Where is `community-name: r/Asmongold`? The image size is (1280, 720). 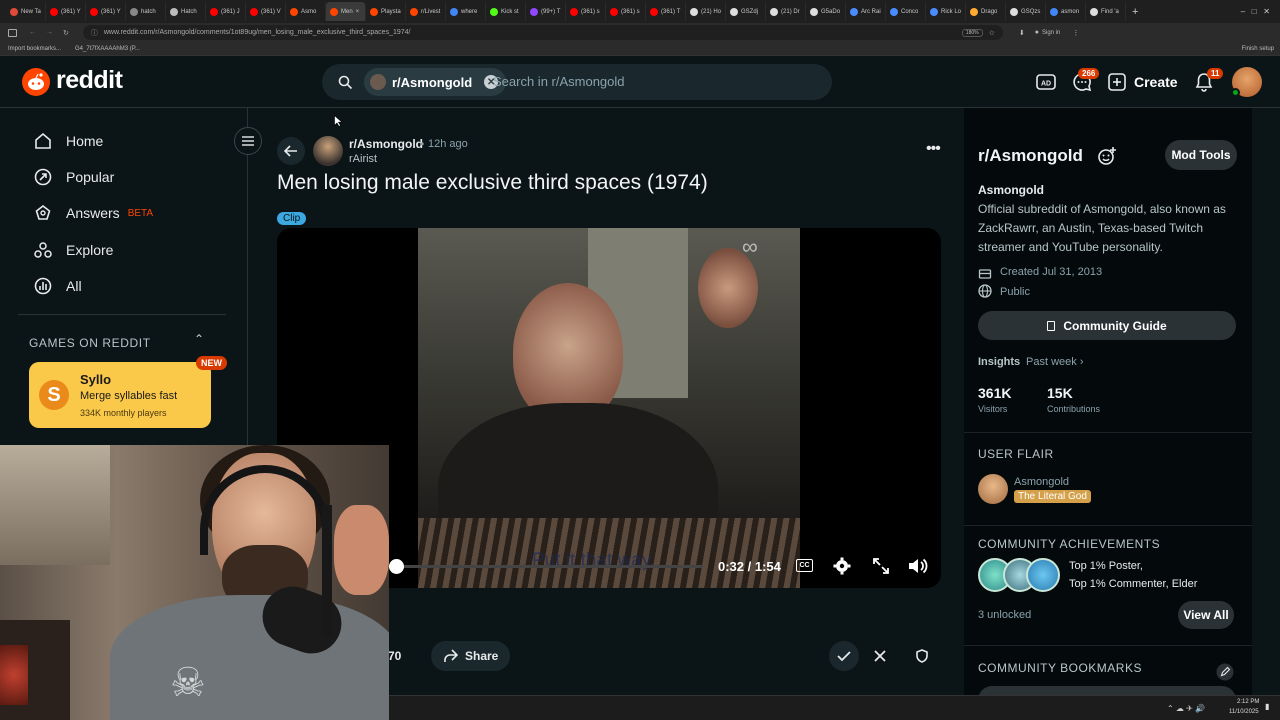
community-name: r/Asmongold is located at coordinates (1030, 156).